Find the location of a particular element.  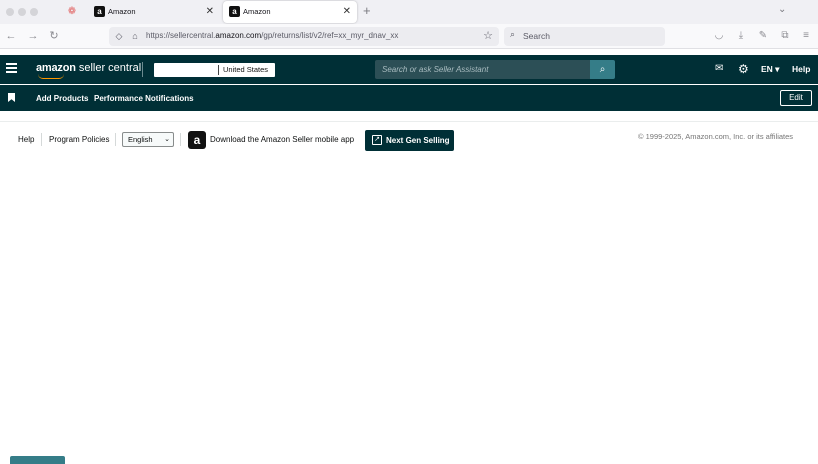

next-gen-selling-button: ↗ Next Gen Selling is located at coordinates (409, 140).